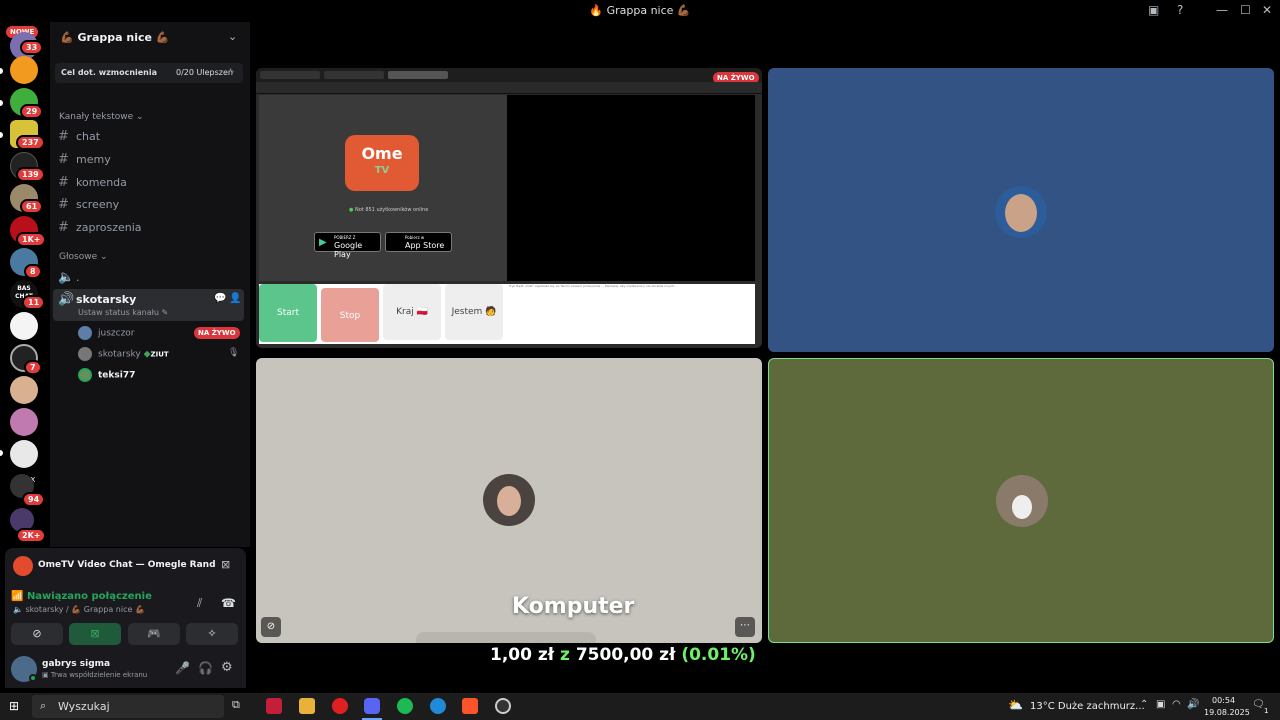 This screenshot has width=1280, height=720. Describe the element at coordinates (438, 706) in the screenshot. I see `edge-icon` at that location.